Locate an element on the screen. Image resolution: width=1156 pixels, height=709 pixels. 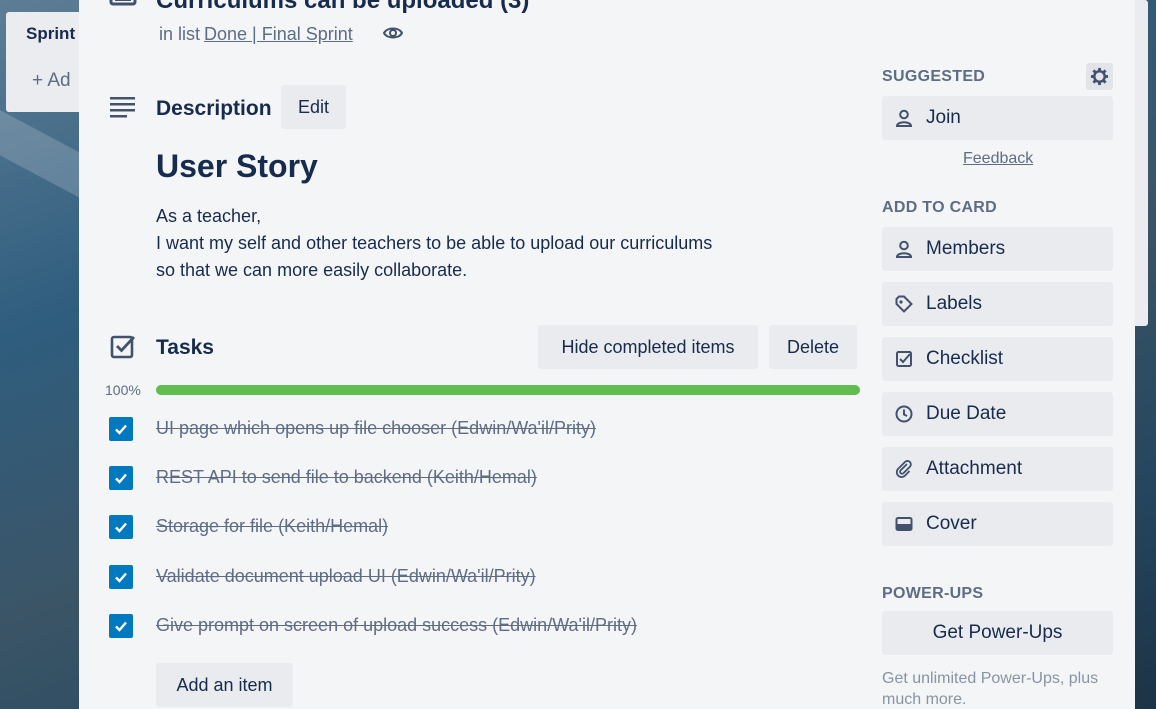
cover-button: Cover is located at coordinates (997, 524).